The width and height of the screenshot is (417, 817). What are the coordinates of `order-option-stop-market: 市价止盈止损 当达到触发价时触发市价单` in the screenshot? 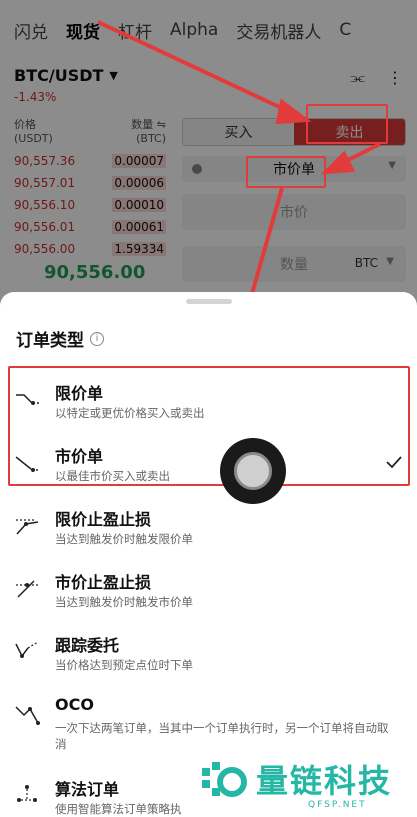 It's located at (208, 590).